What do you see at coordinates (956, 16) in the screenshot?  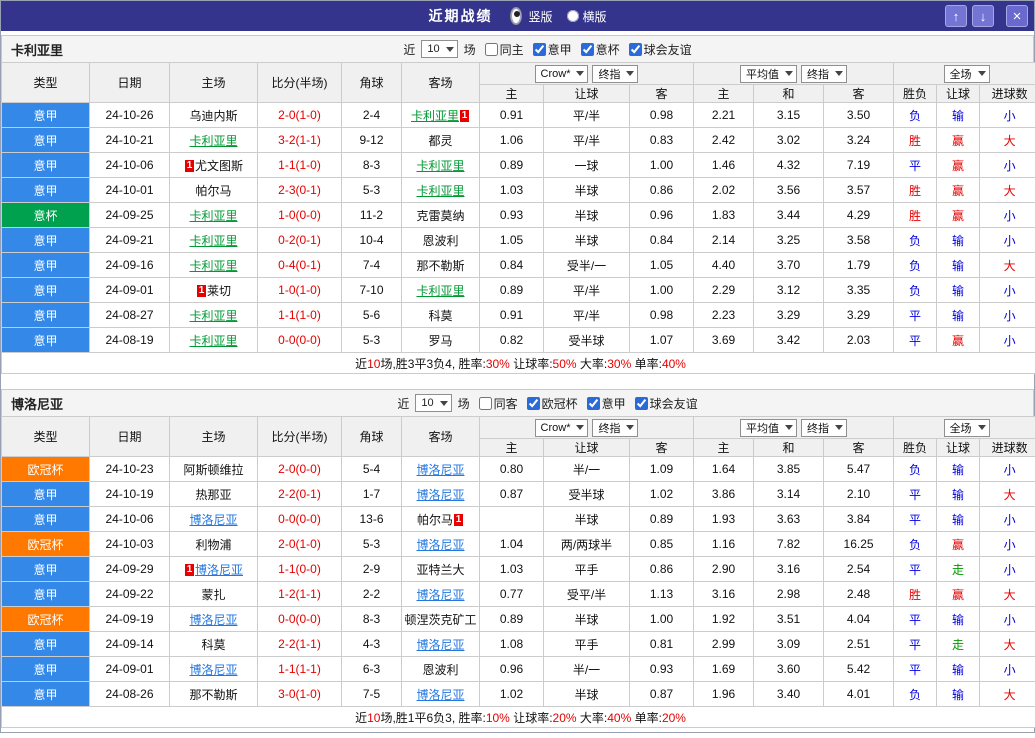 I see `scroll-up-button: ↑` at bounding box center [956, 16].